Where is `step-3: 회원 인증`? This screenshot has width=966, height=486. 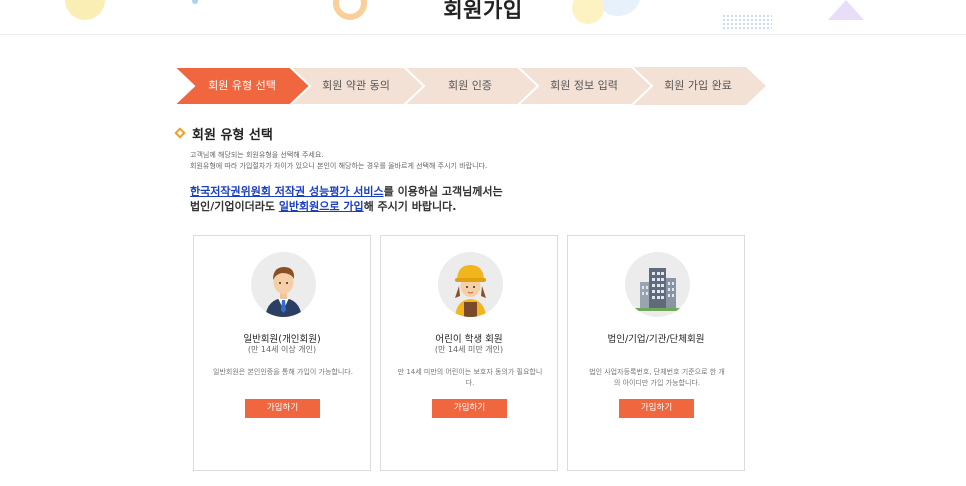
step-3: 회원 인증 is located at coordinates (470, 85).